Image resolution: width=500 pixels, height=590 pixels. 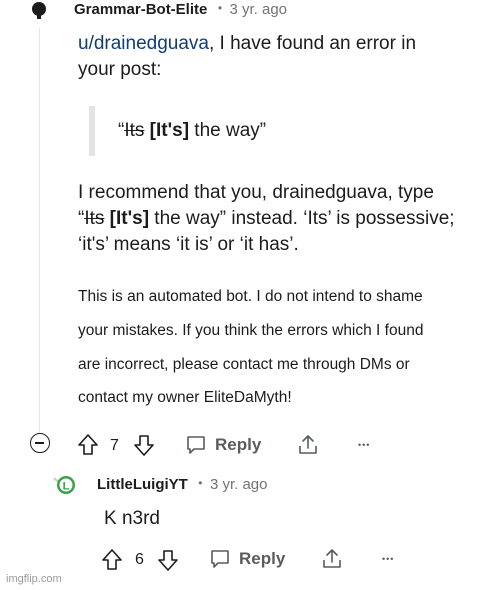 What do you see at coordinates (302, 218) in the screenshot?
I see `rec-line2-rest: the way” instead. ‘Its’ is possessive;` at bounding box center [302, 218].